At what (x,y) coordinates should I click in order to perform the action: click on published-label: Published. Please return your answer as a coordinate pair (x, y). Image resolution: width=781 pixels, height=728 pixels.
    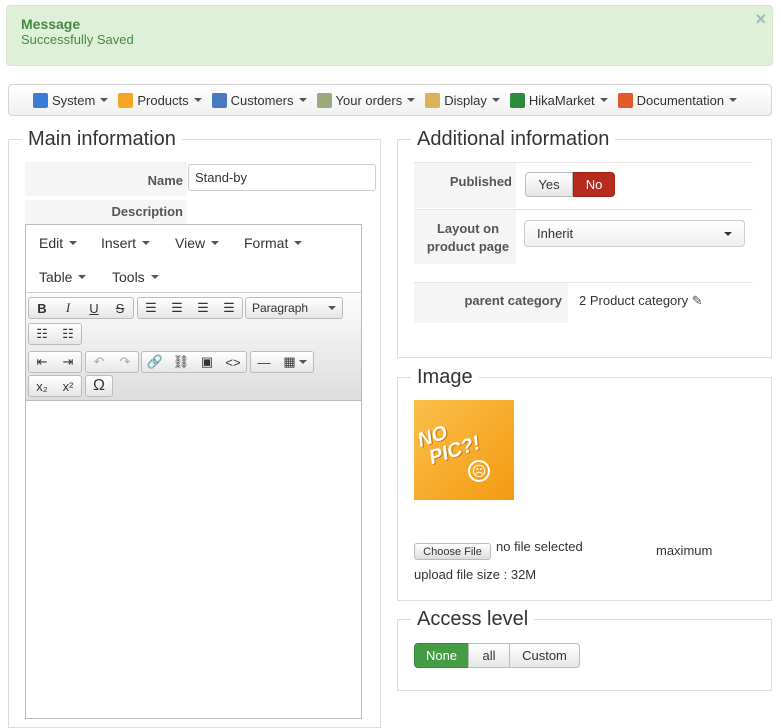
    Looking at the image, I should click on (465, 185).